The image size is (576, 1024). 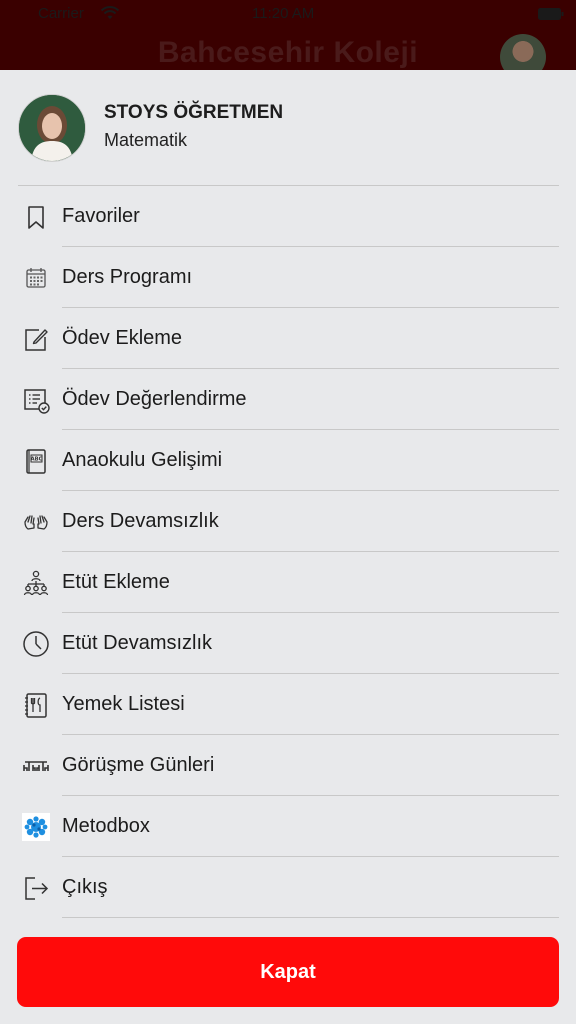 I want to click on profile-subject: Matematik, so click(x=146, y=140).